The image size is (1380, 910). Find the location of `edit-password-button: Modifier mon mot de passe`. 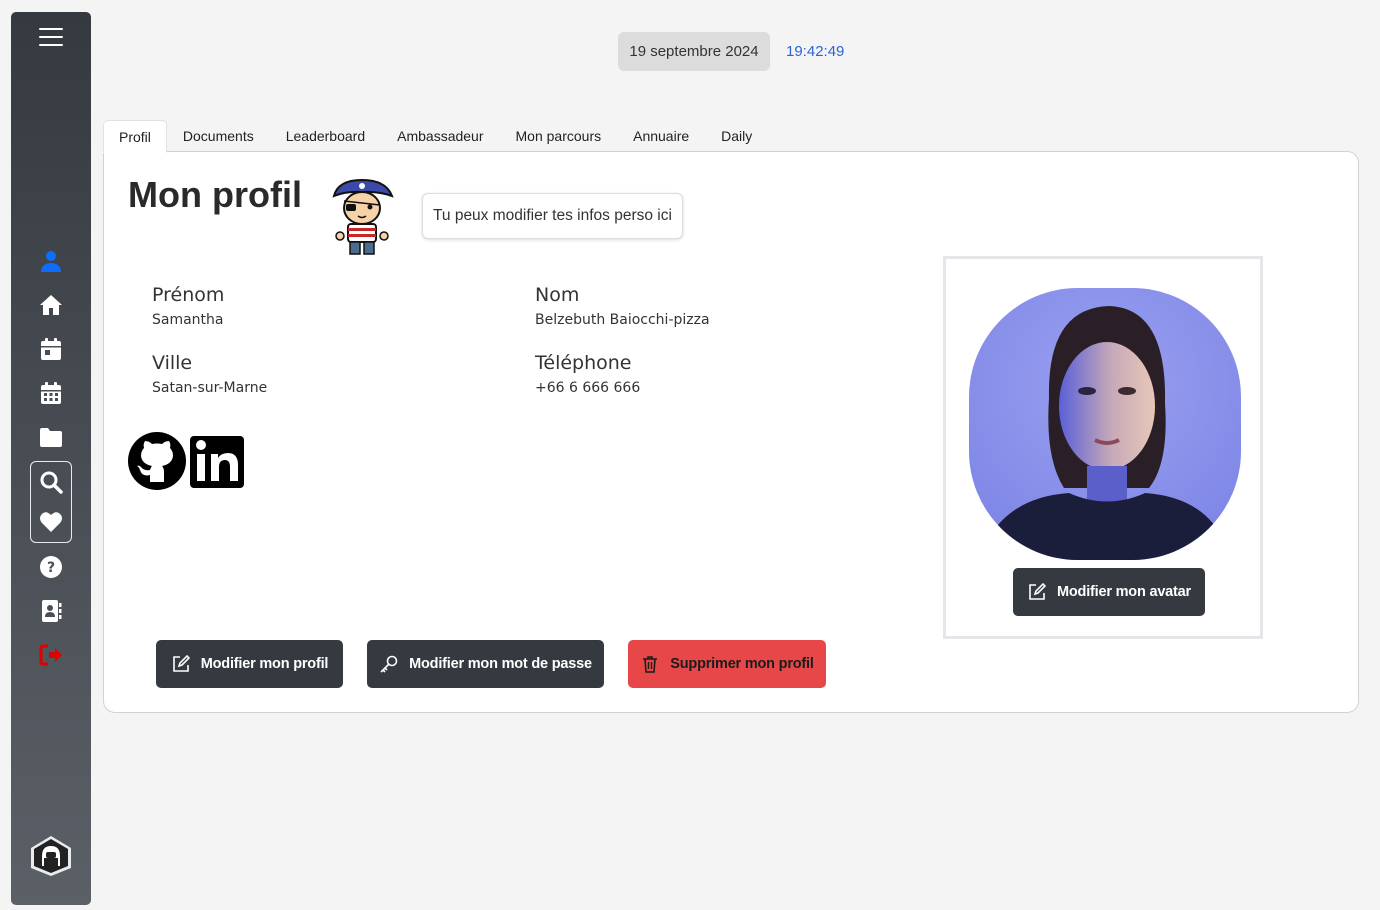

edit-password-button: Modifier mon mot de passe is located at coordinates (485, 664).